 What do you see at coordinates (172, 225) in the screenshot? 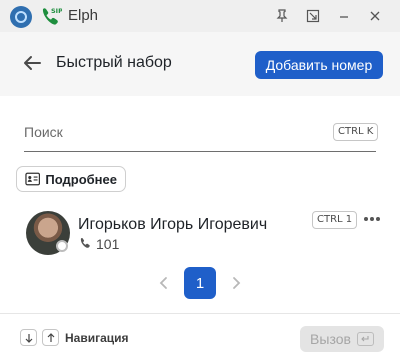
I see `contact-name: Игорьков Игорь Игоревич` at bounding box center [172, 225].